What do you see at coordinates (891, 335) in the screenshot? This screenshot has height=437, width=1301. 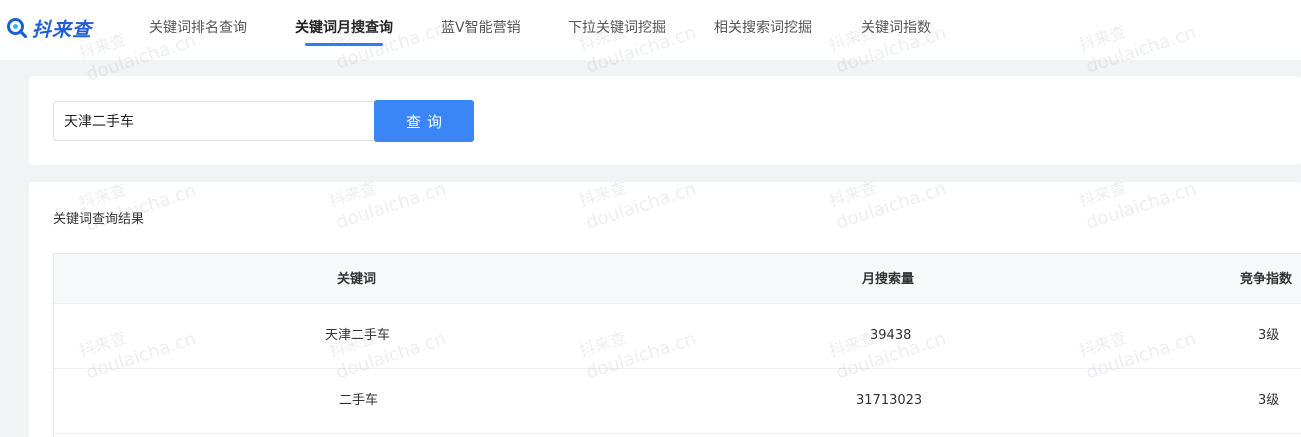 I see `cell-monthly-search: 39438` at bounding box center [891, 335].